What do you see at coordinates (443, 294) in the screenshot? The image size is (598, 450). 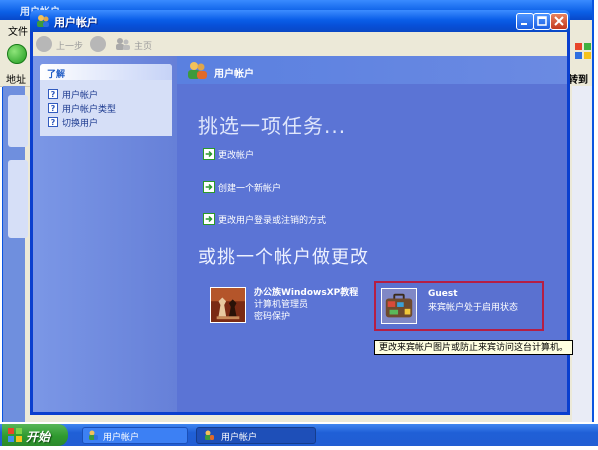 I see `guest-account-name: Guest` at bounding box center [443, 294].